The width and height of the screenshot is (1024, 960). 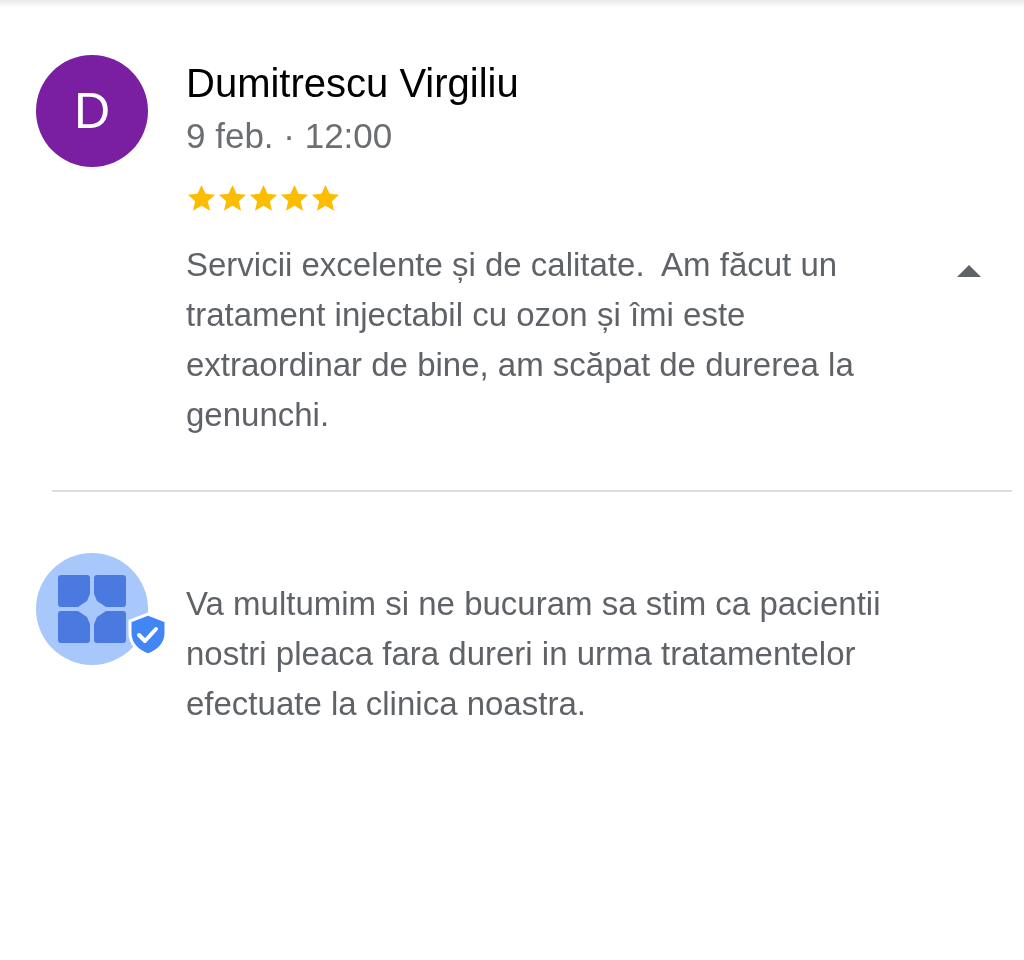 What do you see at coordinates (290, 136) in the screenshot?
I see `review-date: 9 feb. · 12:00` at bounding box center [290, 136].